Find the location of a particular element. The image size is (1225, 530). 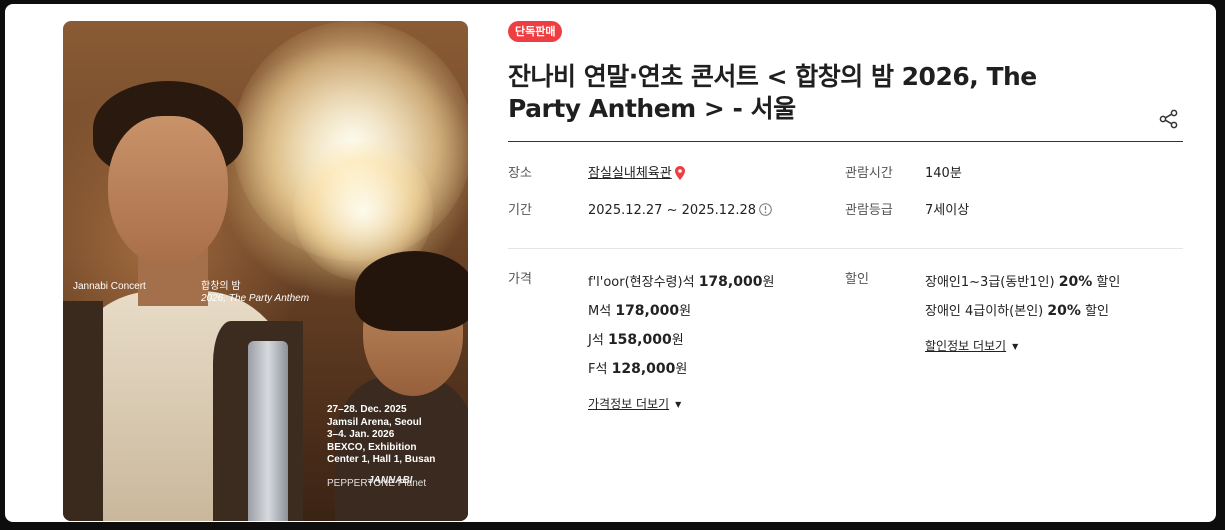

poster-subtitle: 2026, The Party Anthem is located at coordinates (255, 298).